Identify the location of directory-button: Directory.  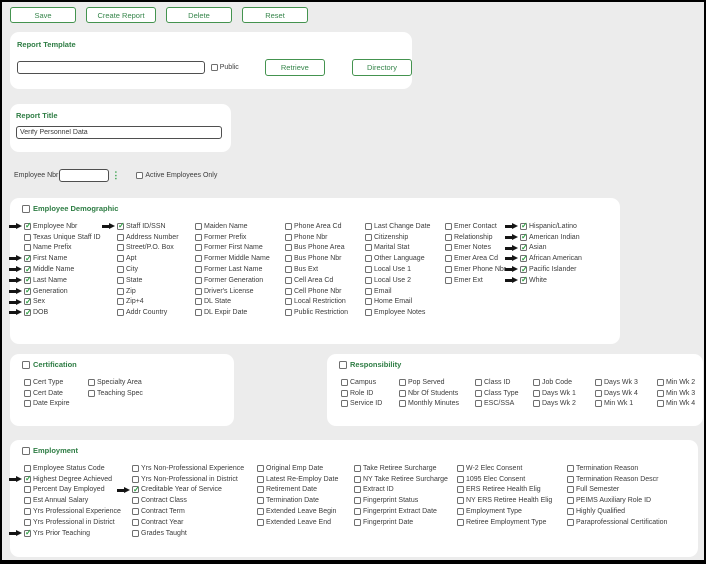
(381, 67).